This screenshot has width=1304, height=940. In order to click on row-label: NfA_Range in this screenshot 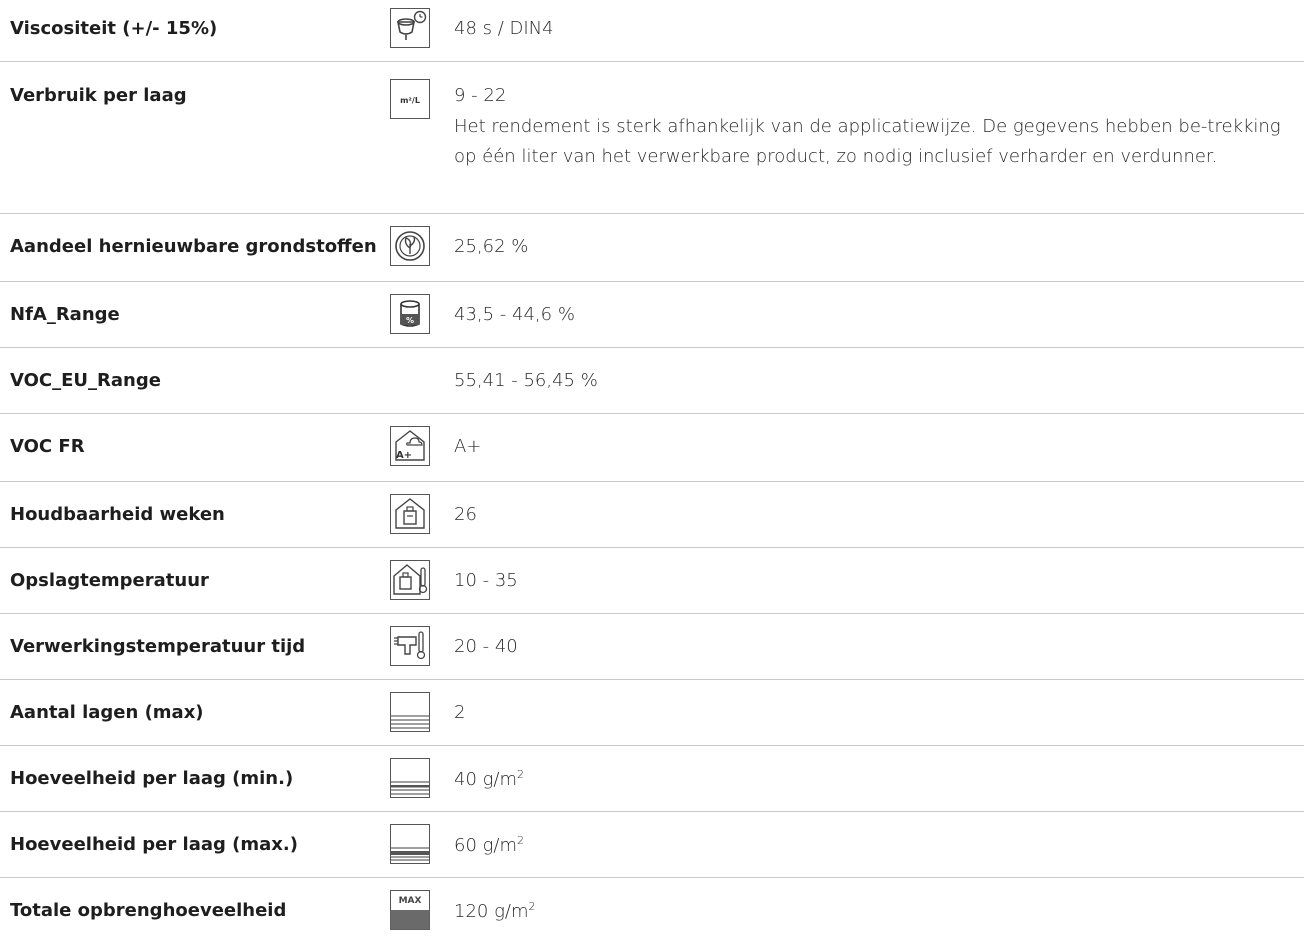, I will do `click(65, 314)`.